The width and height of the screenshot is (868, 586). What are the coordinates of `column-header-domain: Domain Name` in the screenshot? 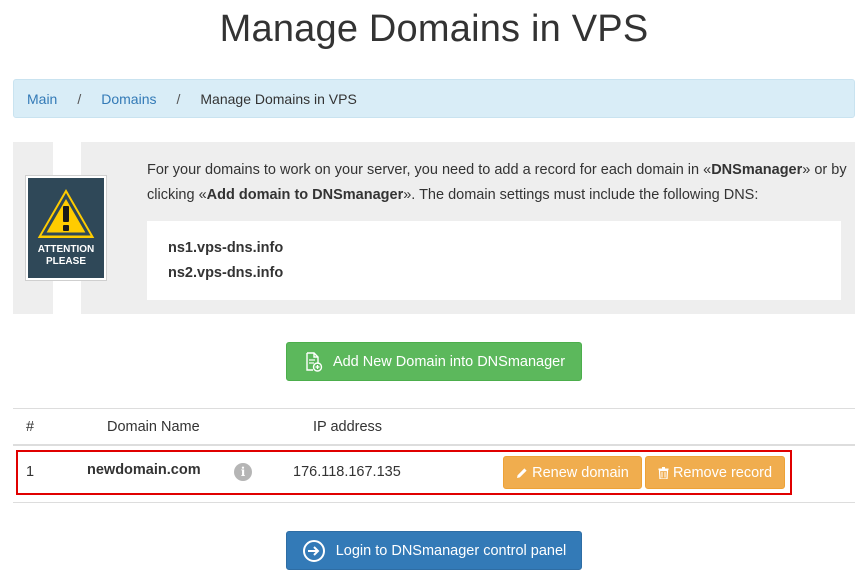 It's located at (153, 427).